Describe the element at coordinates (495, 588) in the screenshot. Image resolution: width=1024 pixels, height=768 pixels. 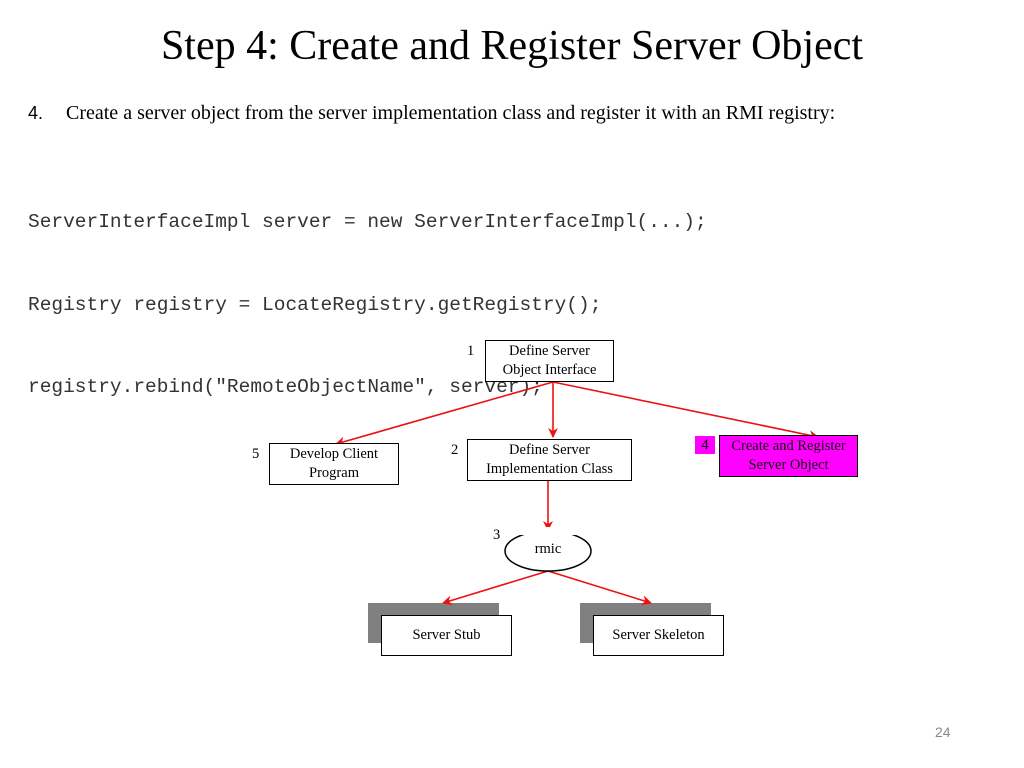
I see `arrow-rmic-to-server-stub` at that location.